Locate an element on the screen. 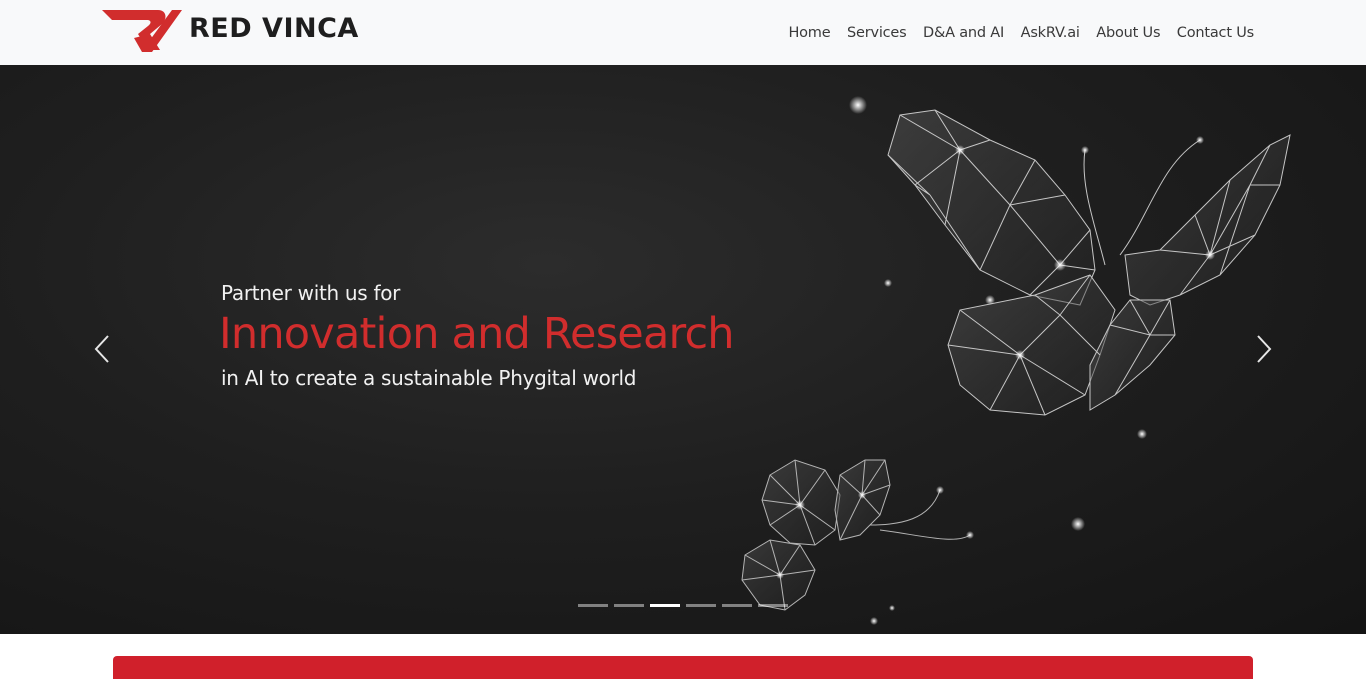  chevron-right-icon is located at coordinates (1264, 349).